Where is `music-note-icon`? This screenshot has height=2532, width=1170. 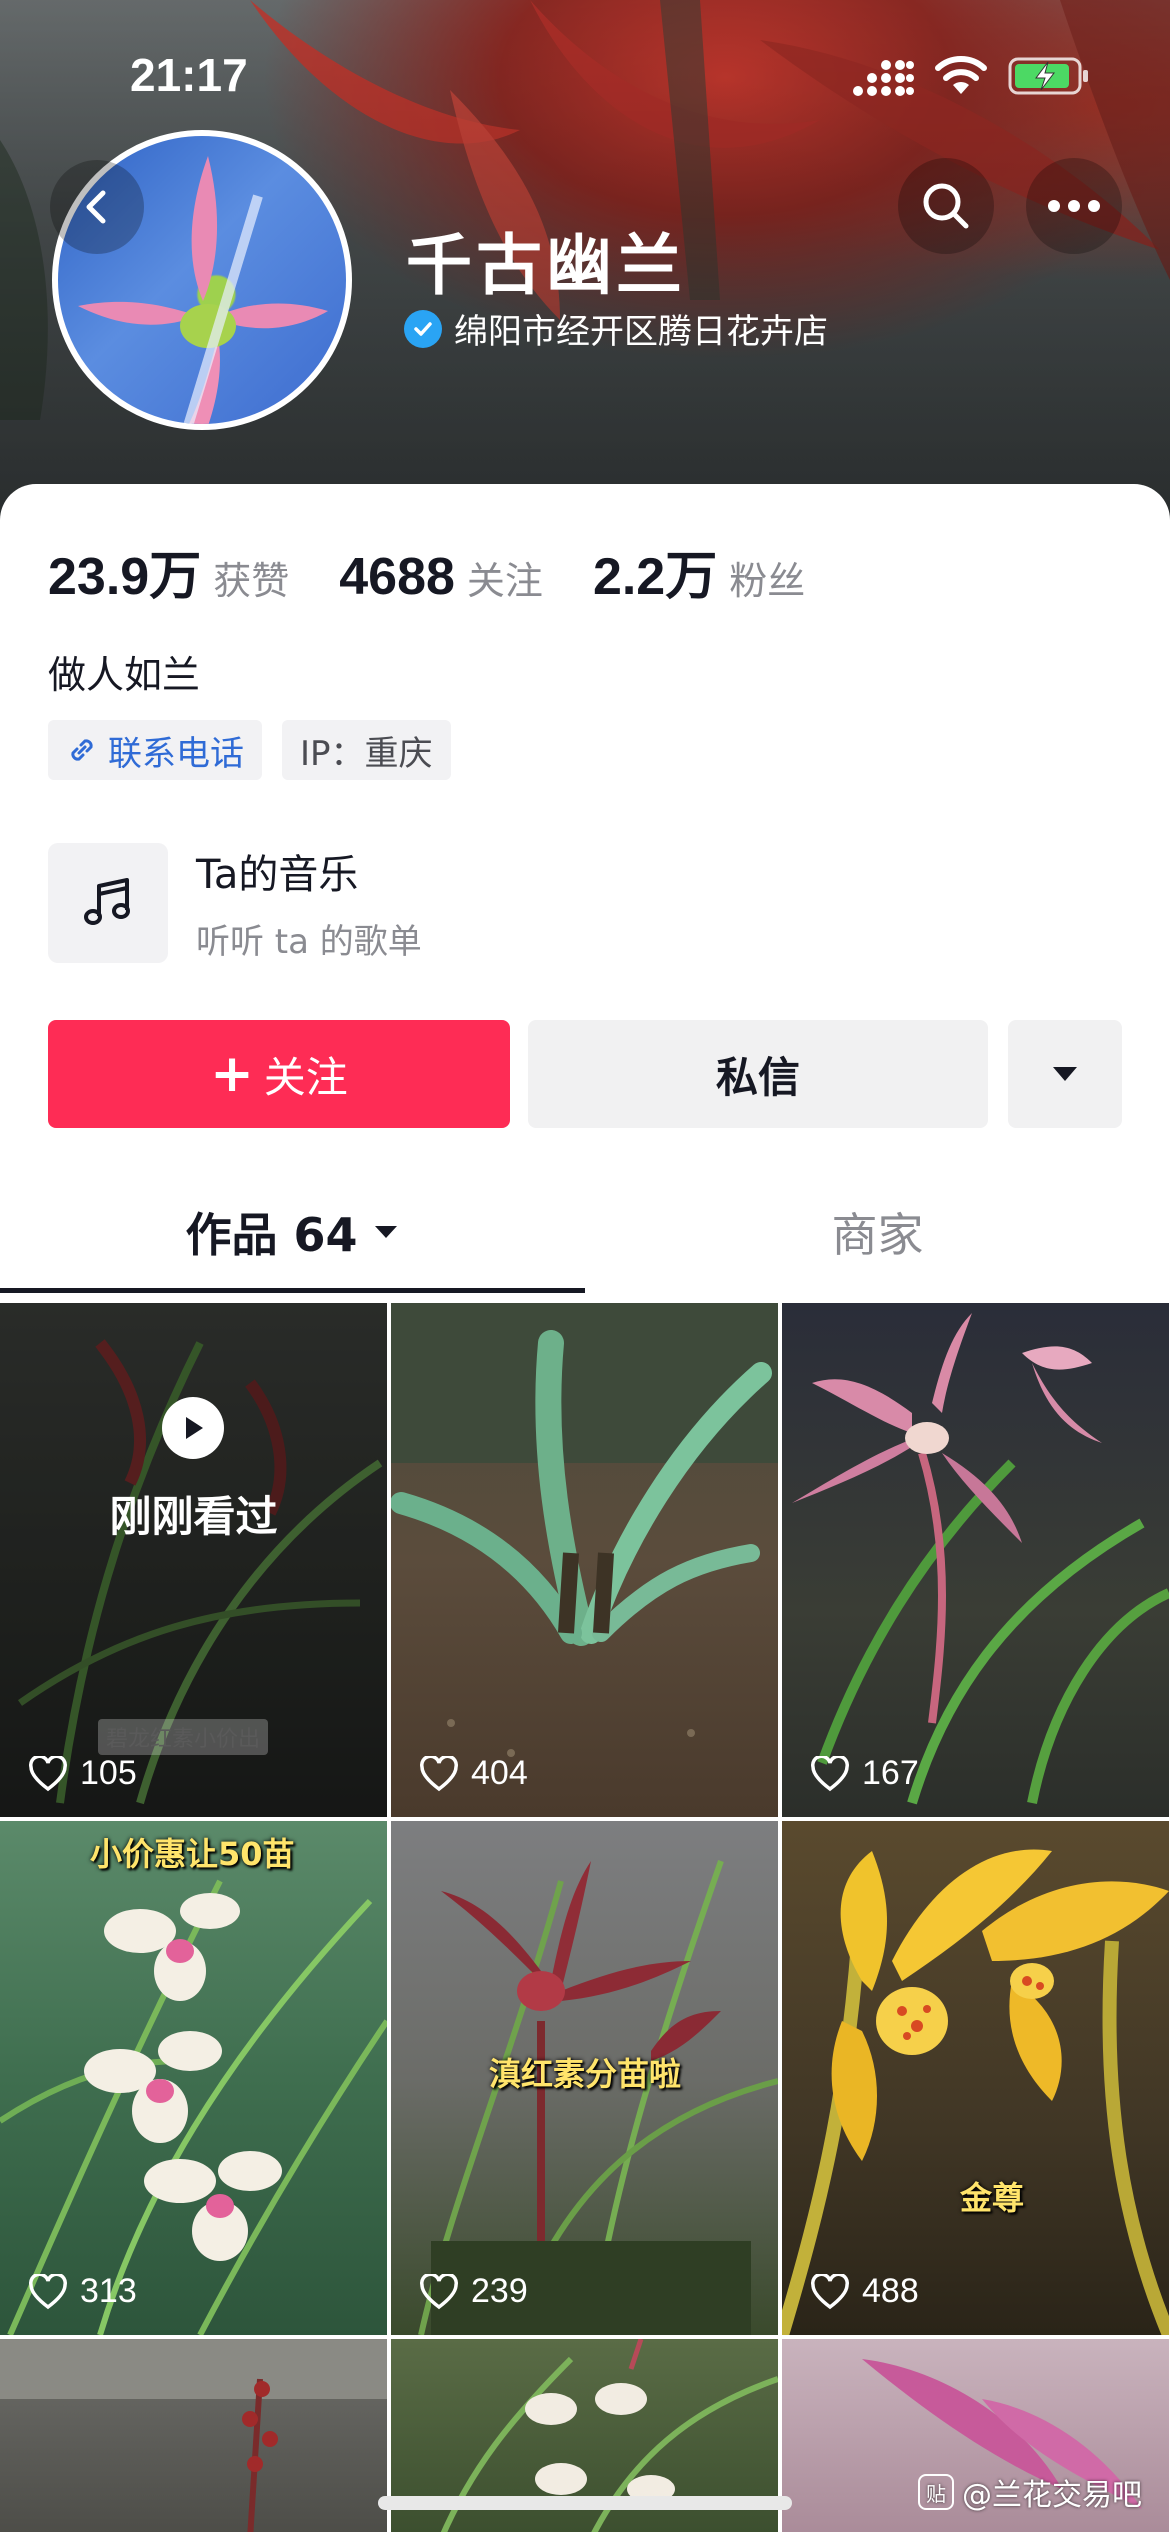
music-note-icon is located at coordinates (108, 902).